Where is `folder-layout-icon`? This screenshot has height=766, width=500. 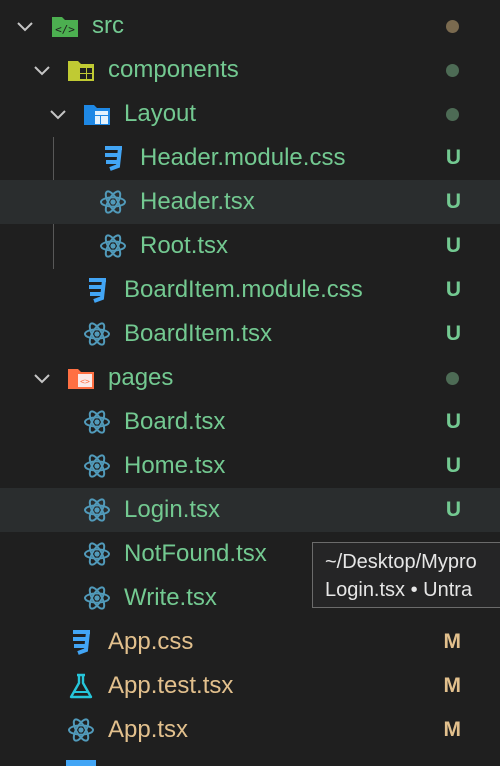 folder-layout-icon is located at coordinates (97, 115).